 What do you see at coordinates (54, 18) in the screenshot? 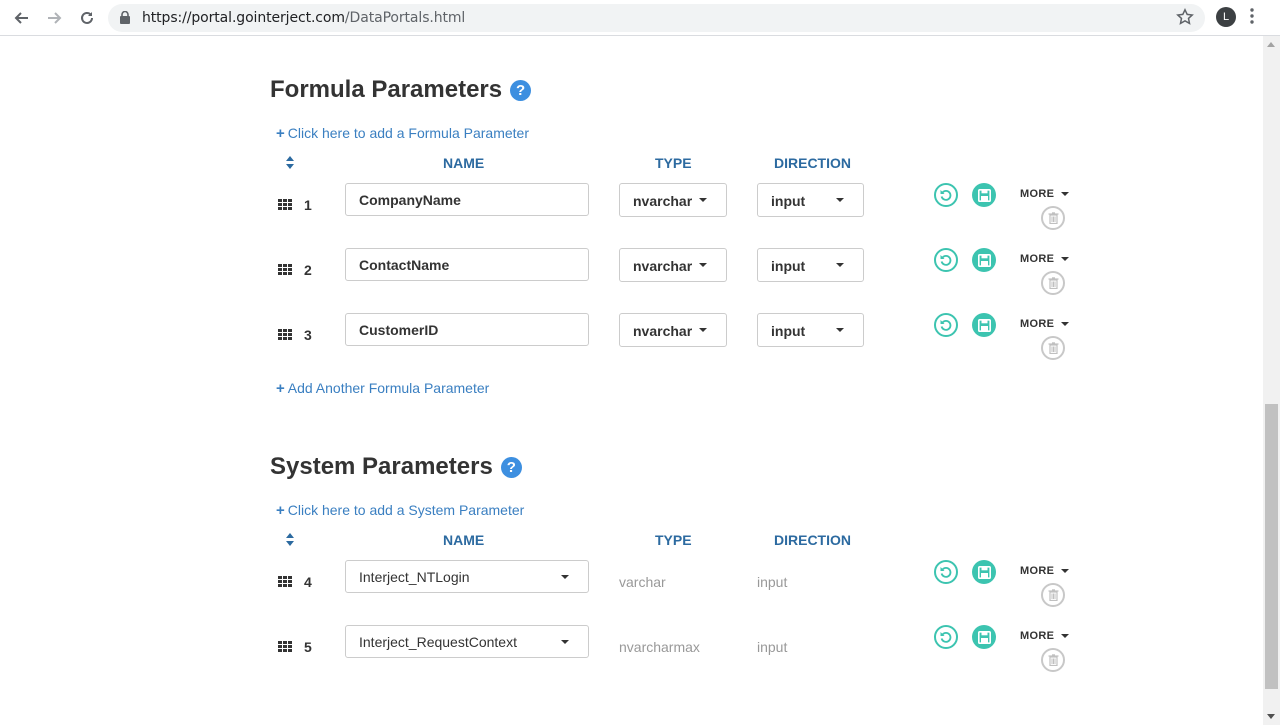
I see `forward-icon` at bounding box center [54, 18].